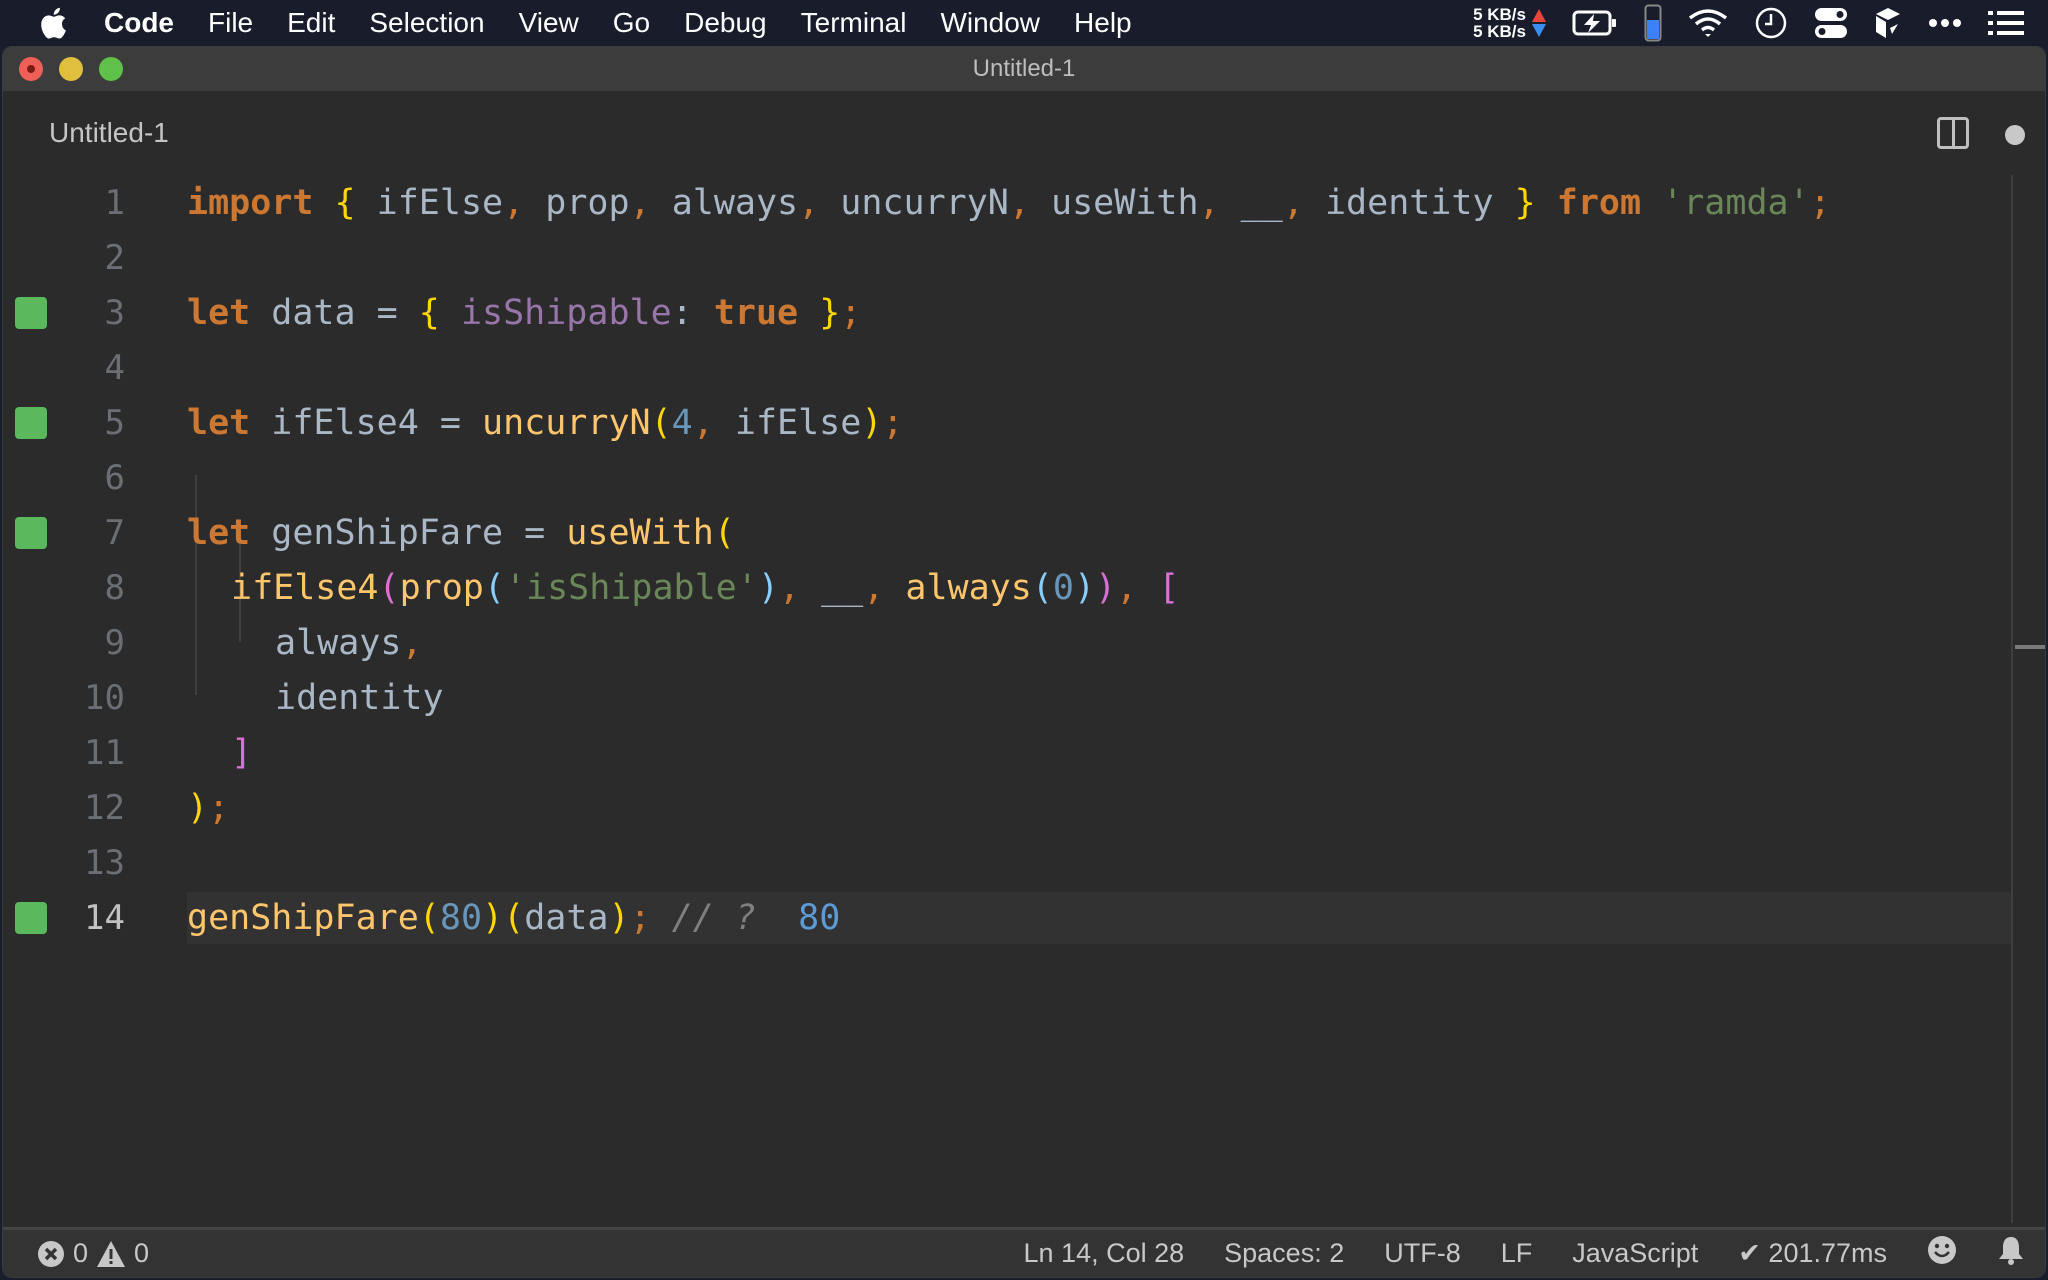 The width and height of the screenshot is (2048, 1280). I want to click on line-number: 2, so click(114, 257).